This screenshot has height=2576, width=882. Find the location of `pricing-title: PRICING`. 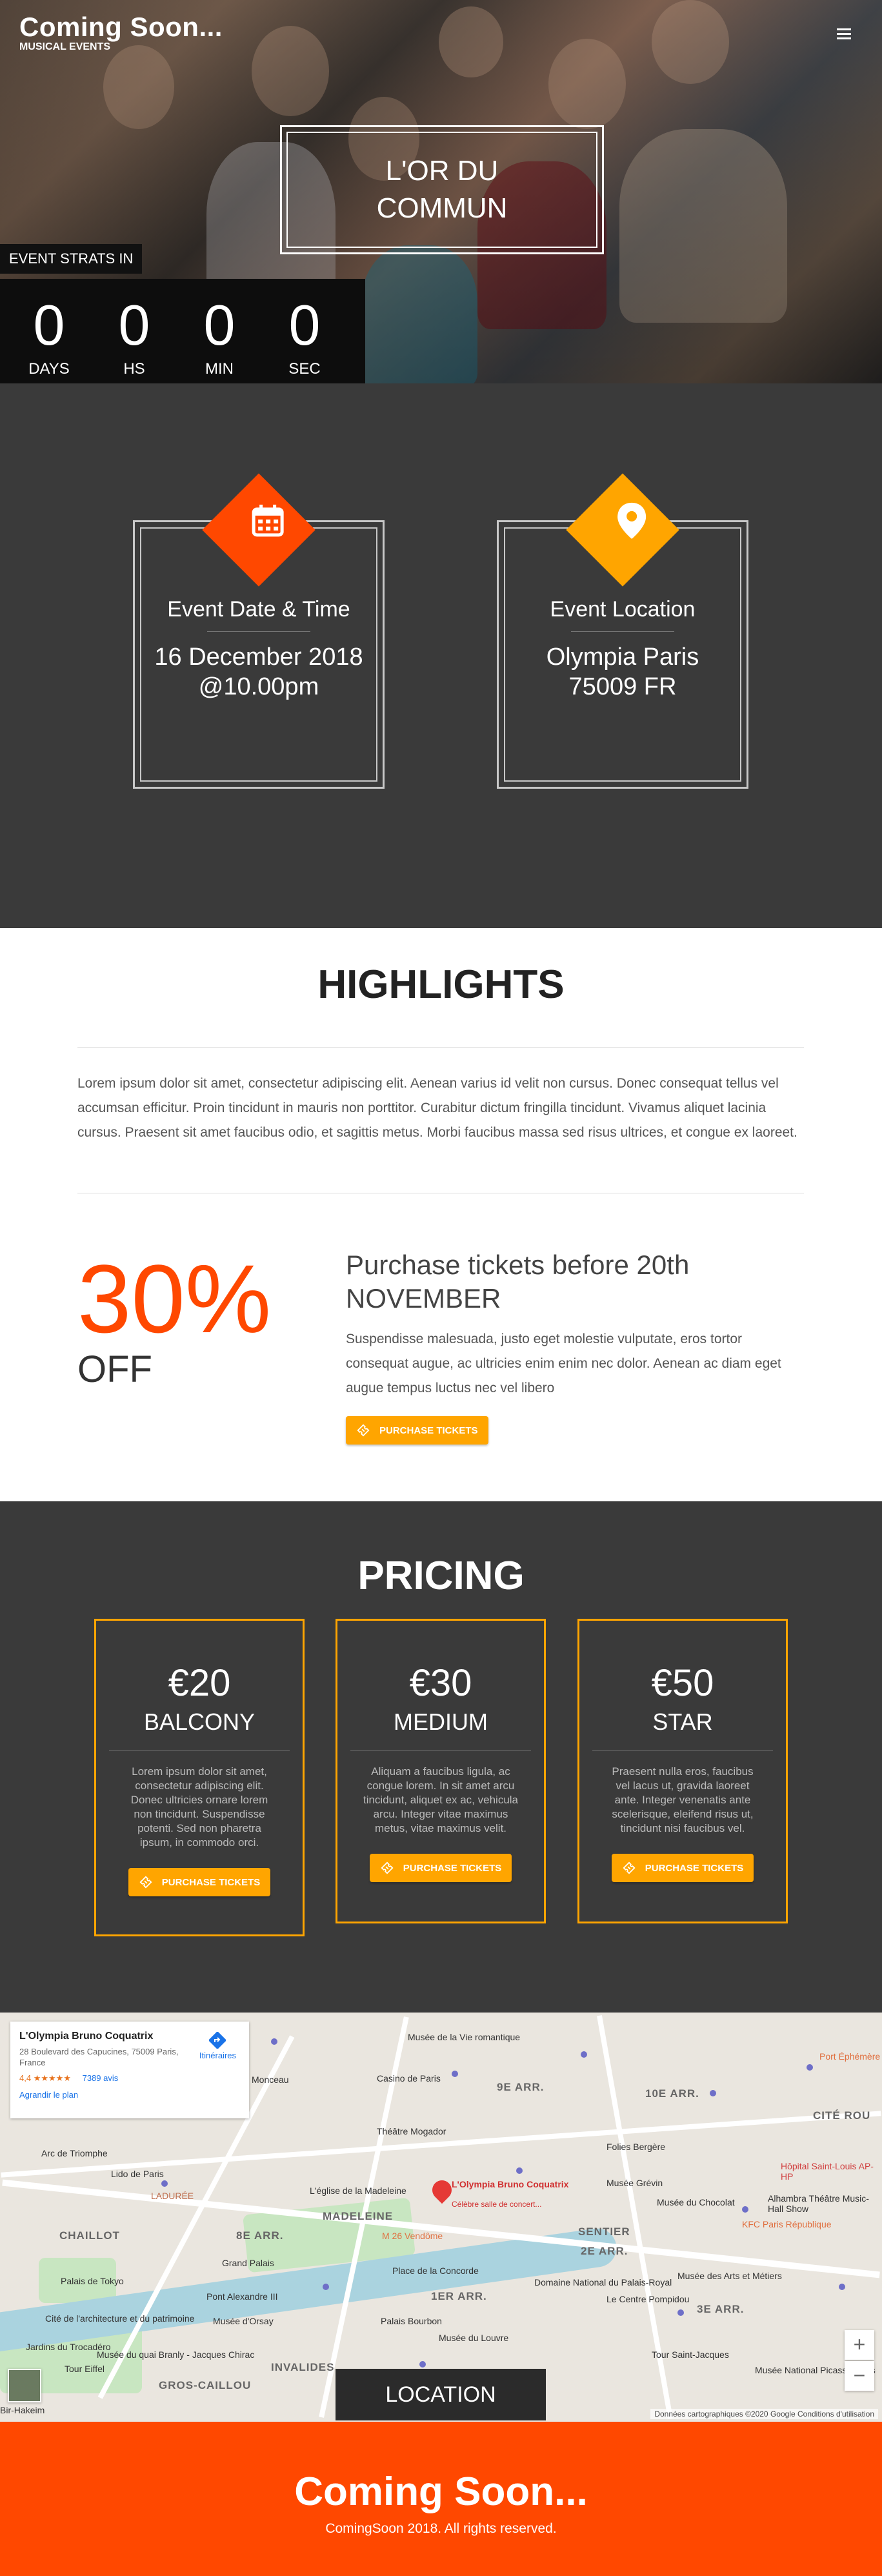

pricing-title: PRICING is located at coordinates (441, 1576).